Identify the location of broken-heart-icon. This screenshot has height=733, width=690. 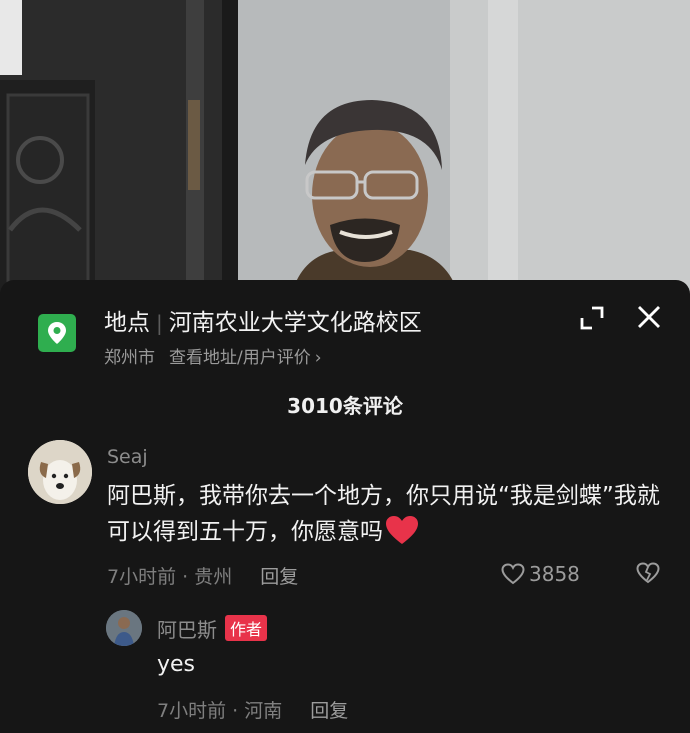
(648, 573).